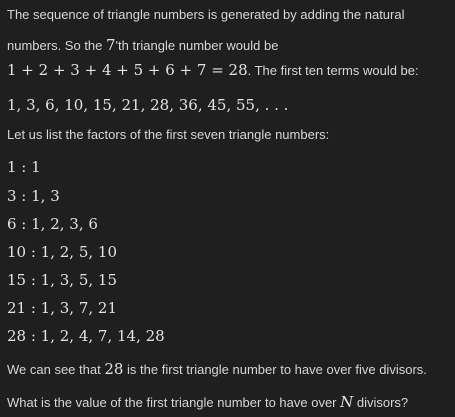 This screenshot has height=417, width=455. I want to click on question-text-b: divisors?, so click(381, 402).